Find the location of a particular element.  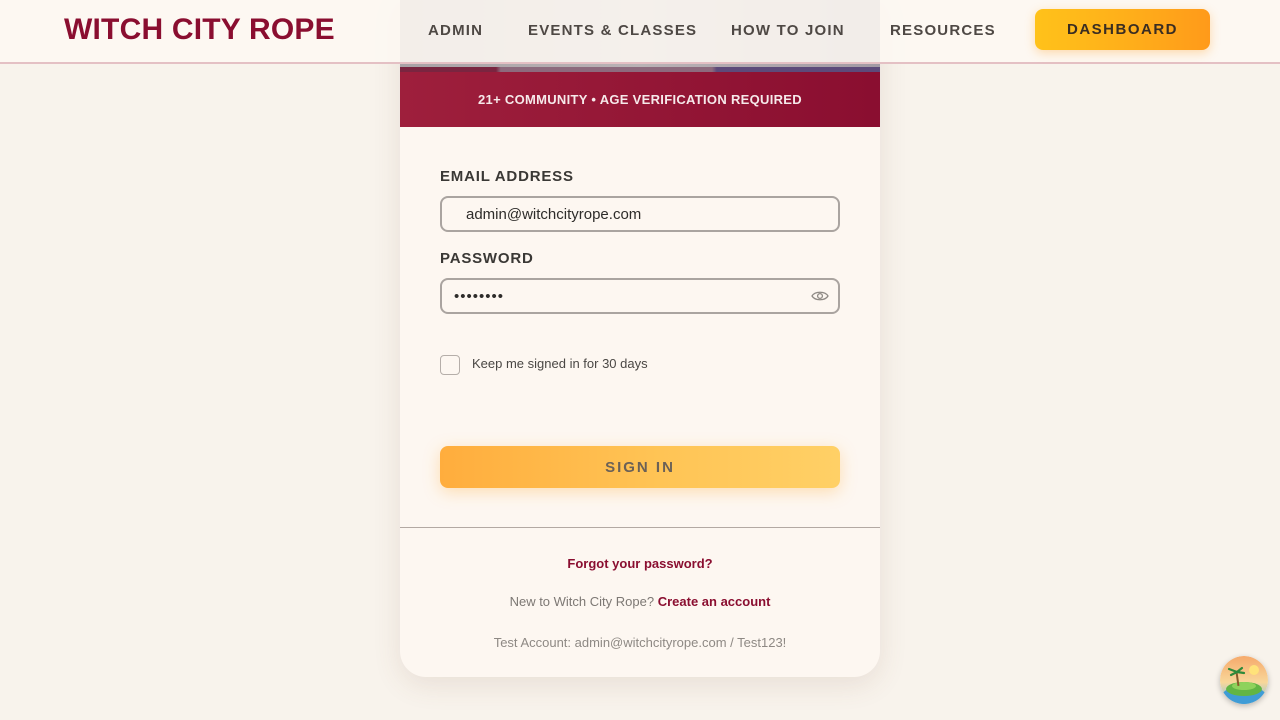

eye-icon is located at coordinates (820, 296).